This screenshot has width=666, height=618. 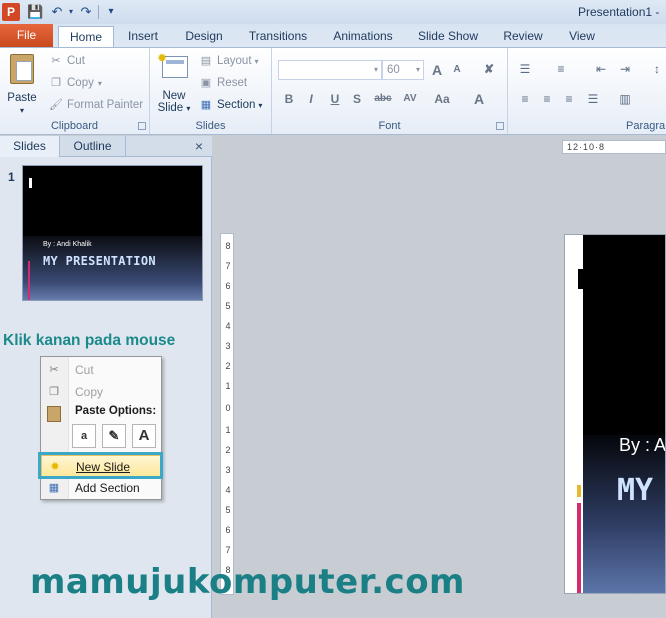 I want to click on columns-icon: ▥, so click(x=625, y=99).